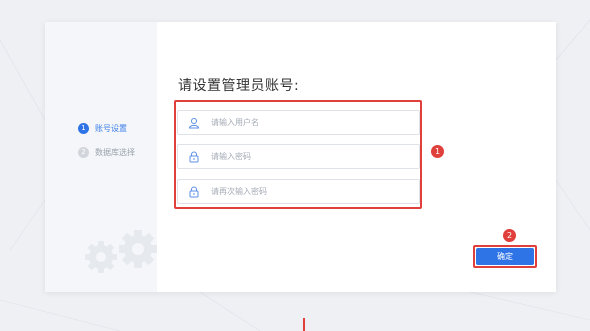  I want to click on step-account-settings: 1 账号设置, so click(102, 128).